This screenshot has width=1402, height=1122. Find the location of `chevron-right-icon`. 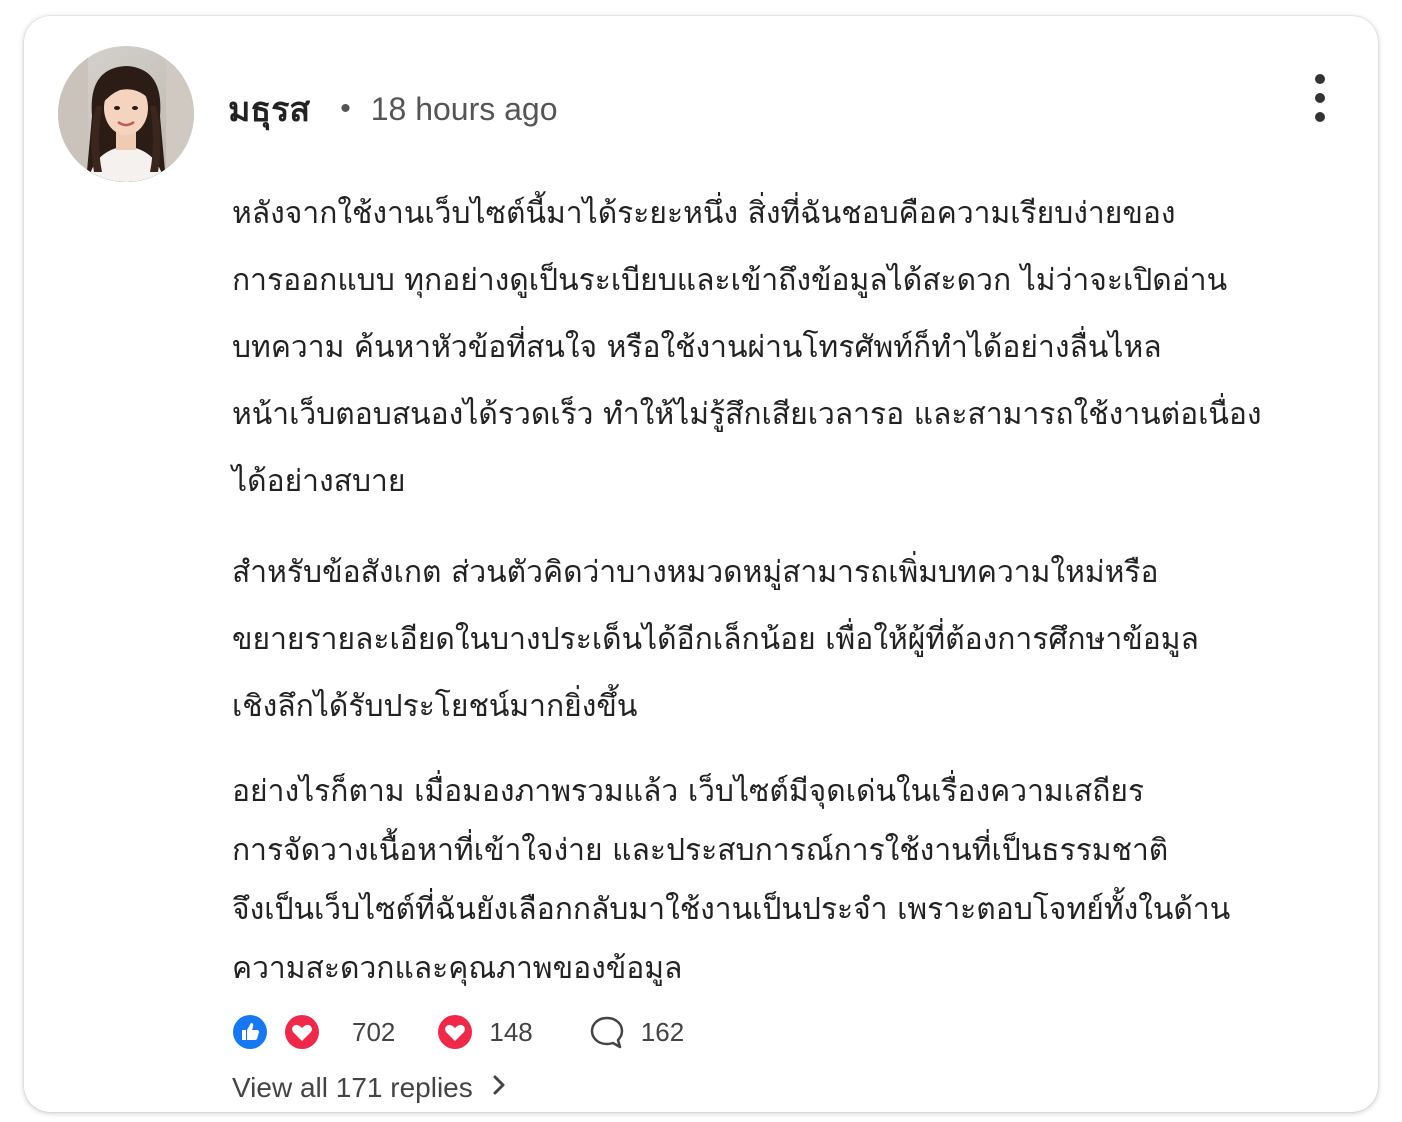

chevron-right-icon is located at coordinates (499, 1088).